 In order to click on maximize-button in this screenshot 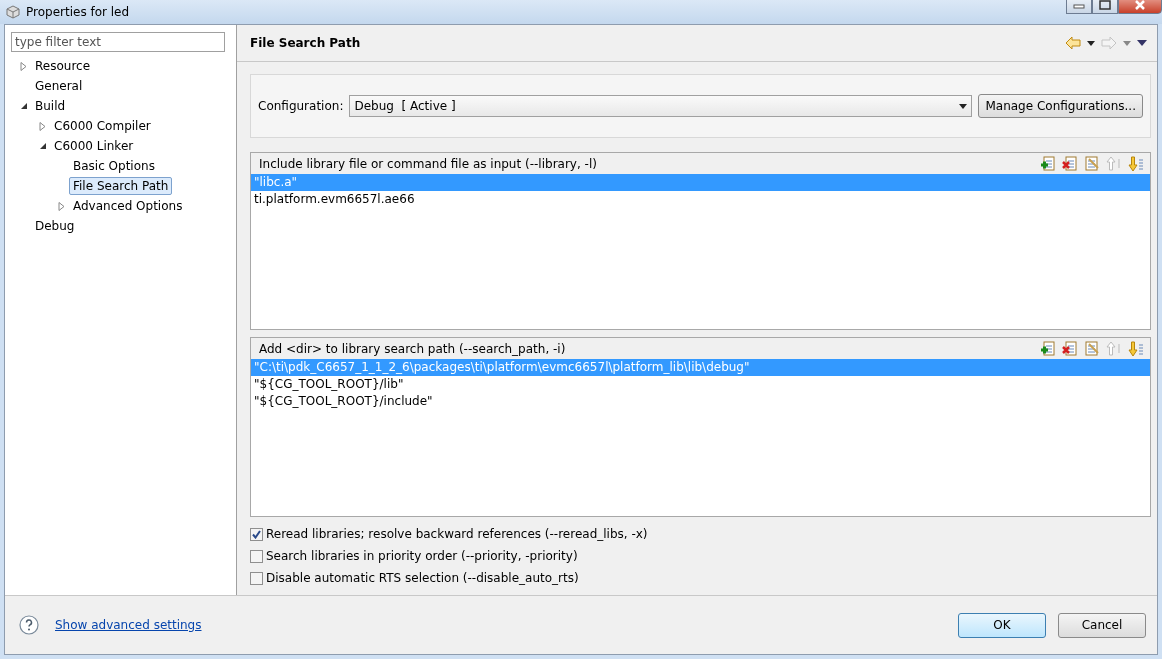, I will do `click(1105, 7)`.